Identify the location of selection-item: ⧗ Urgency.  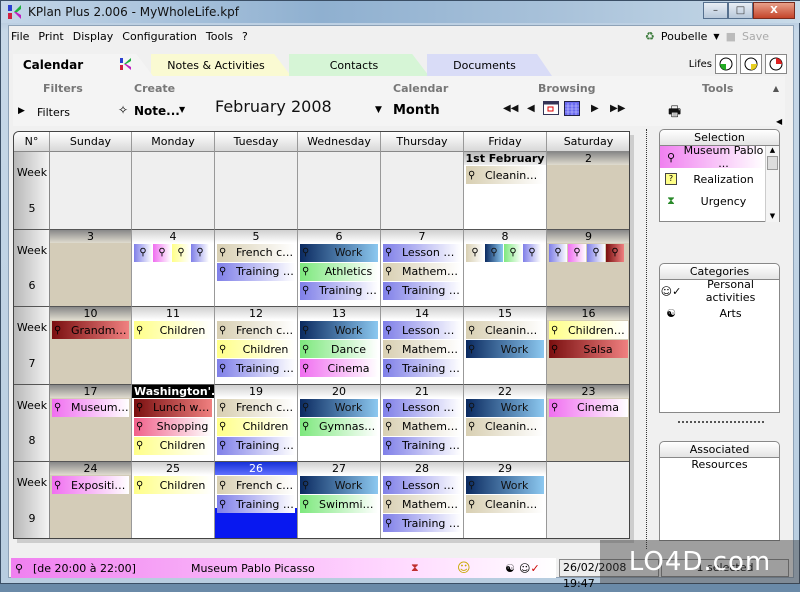
(712, 201).